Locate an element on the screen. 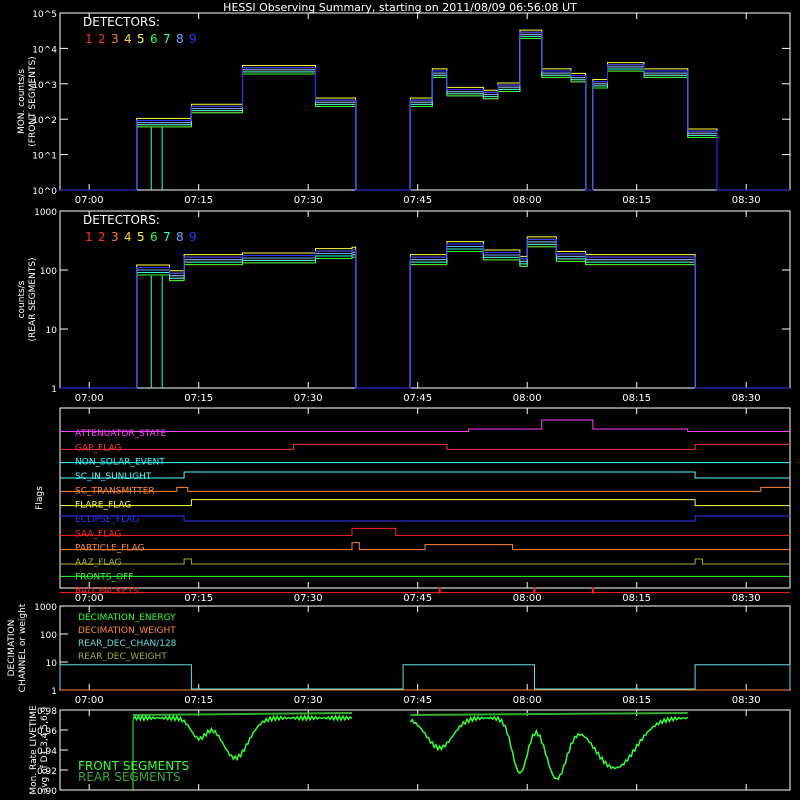  front-legend-entry-5: 5 is located at coordinates (141, 39).